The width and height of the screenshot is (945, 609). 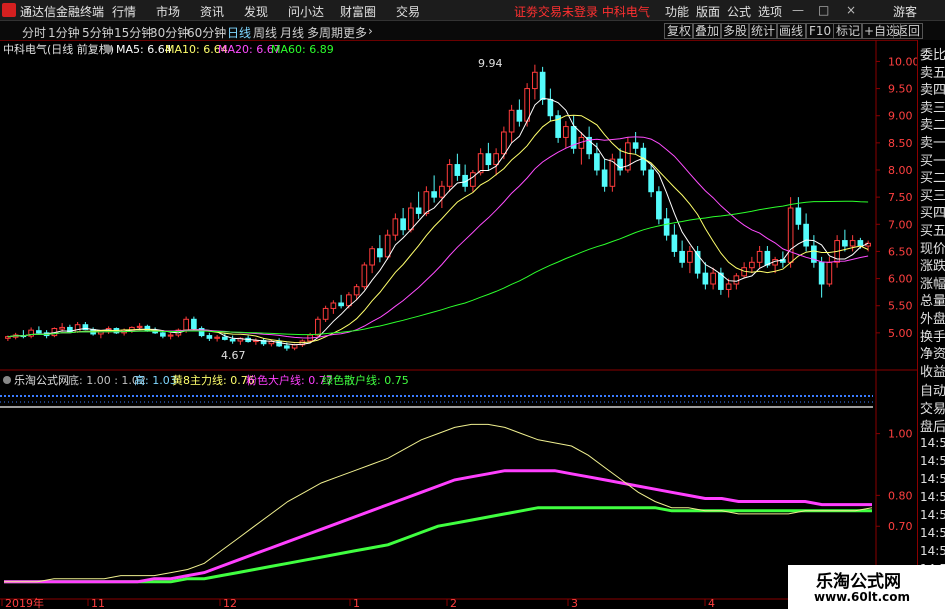 What do you see at coordinates (932, 427) in the screenshot?
I see `side-panel-label: 盘后` at bounding box center [932, 427].